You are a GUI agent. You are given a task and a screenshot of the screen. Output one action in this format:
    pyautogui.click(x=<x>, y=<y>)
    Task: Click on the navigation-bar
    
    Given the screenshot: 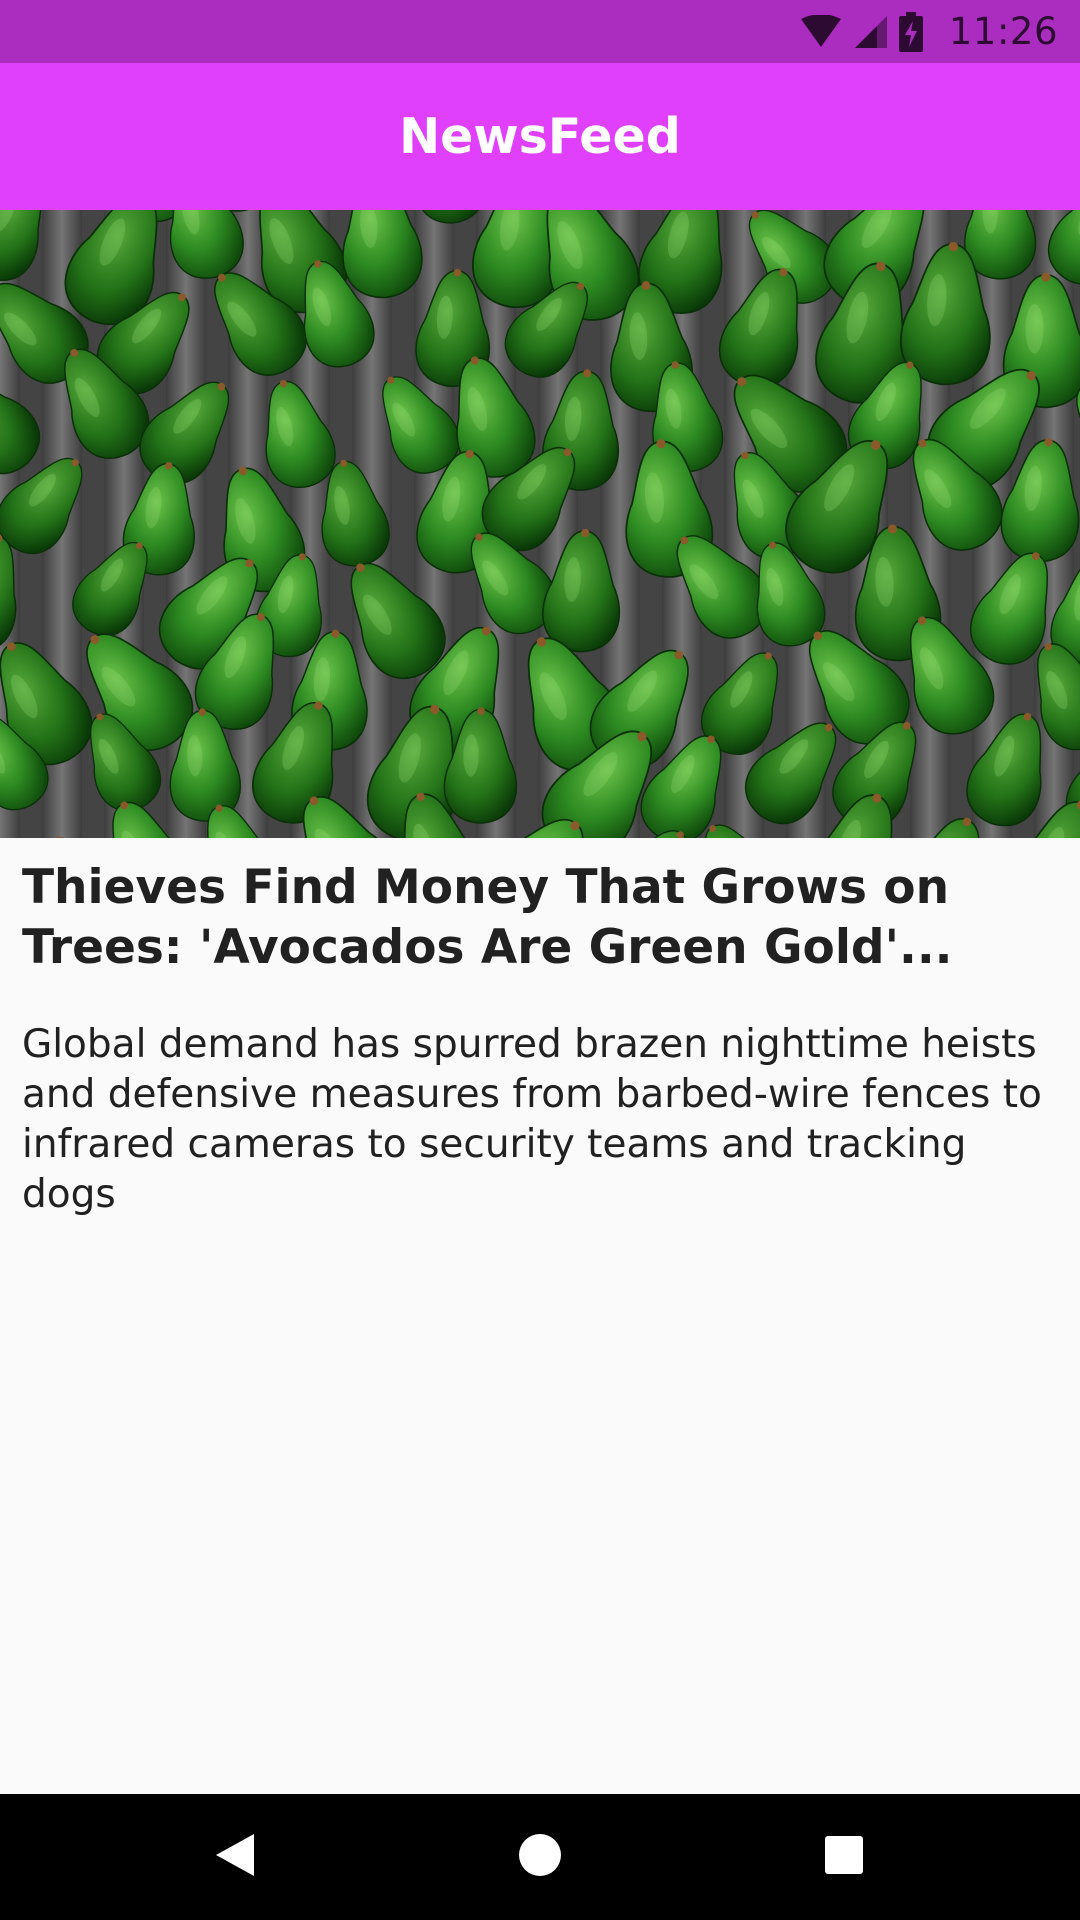 What is the action you would take?
    pyautogui.click(x=540, y=1857)
    